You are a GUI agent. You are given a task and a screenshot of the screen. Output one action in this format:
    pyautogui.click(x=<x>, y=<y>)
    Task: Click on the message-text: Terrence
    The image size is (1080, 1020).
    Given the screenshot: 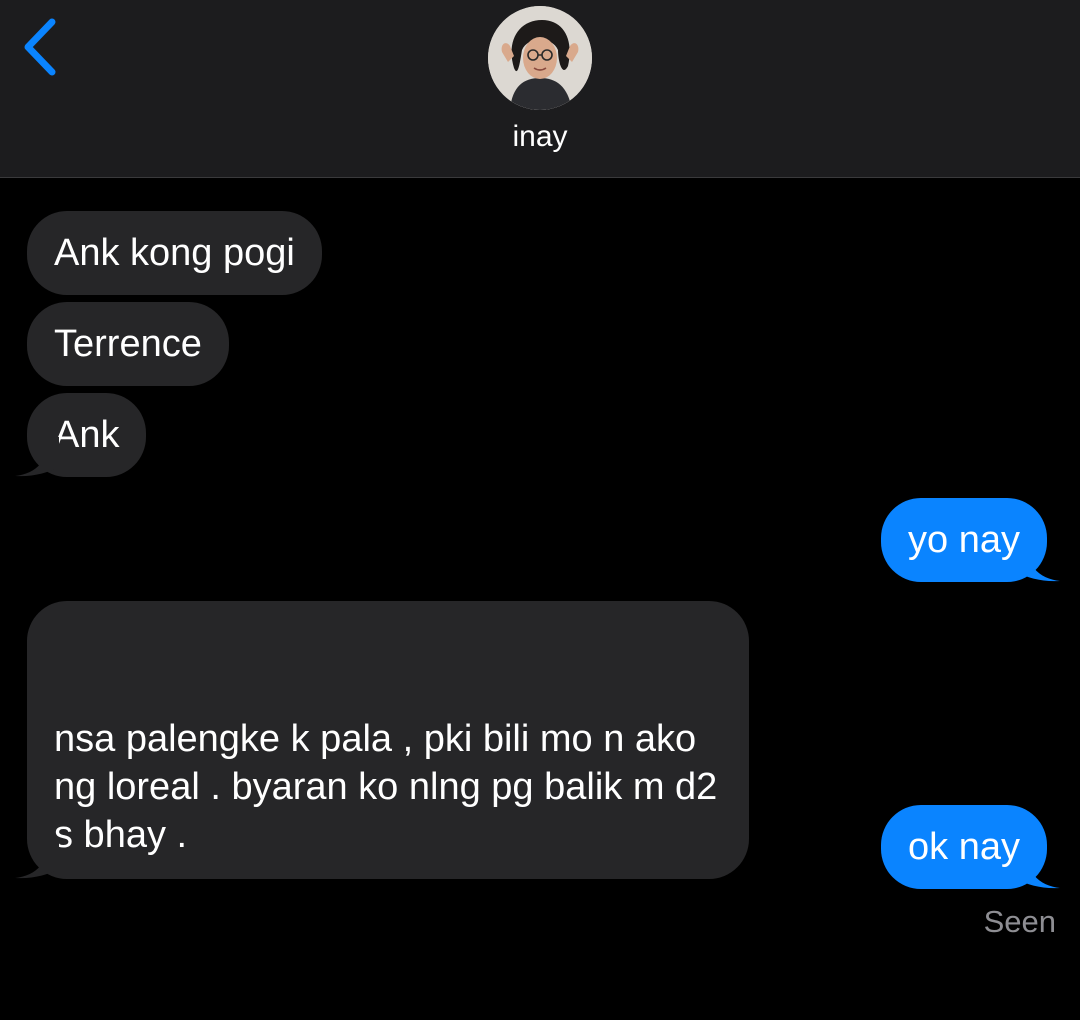 What is the action you would take?
    pyautogui.click(x=128, y=344)
    